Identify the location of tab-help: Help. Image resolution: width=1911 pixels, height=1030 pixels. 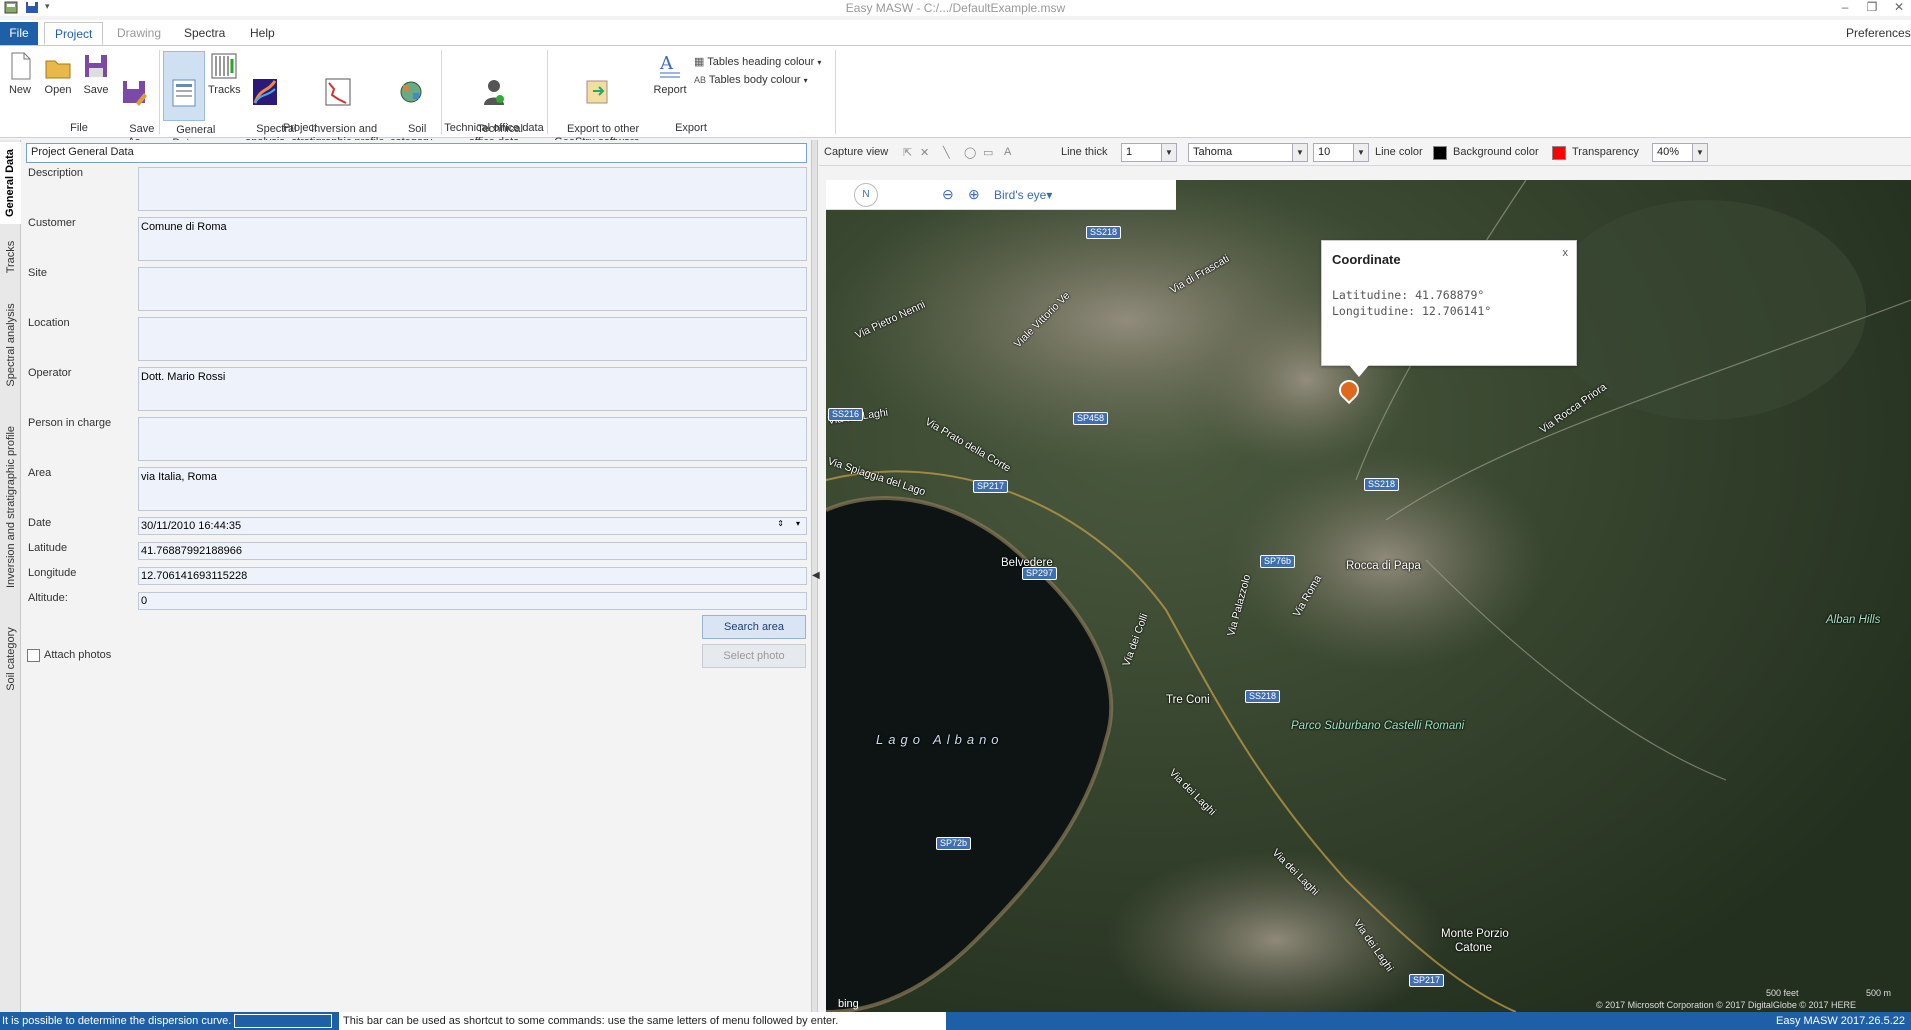
(262, 33).